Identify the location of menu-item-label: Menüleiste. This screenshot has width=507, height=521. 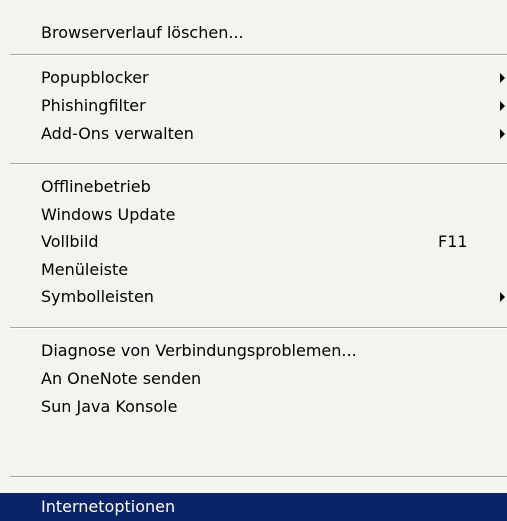
(85, 269).